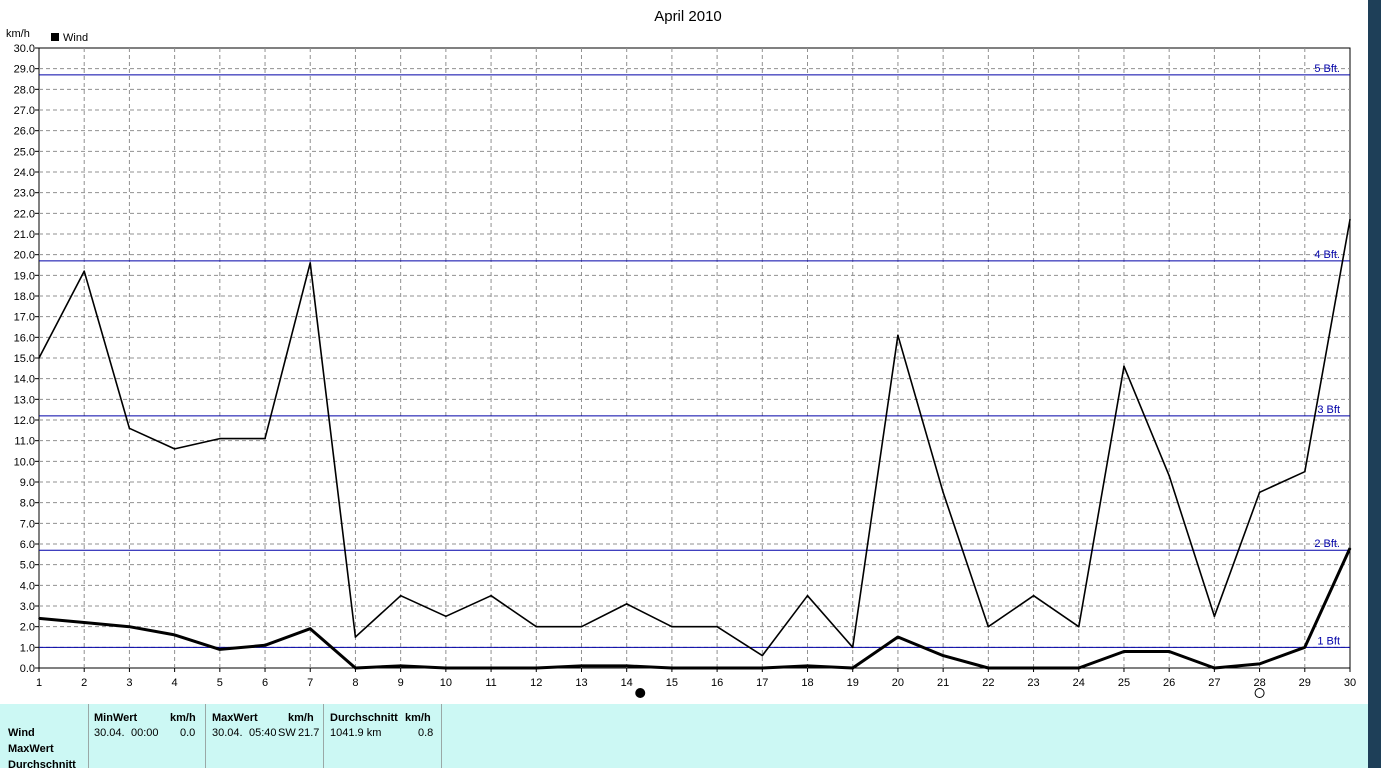 The width and height of the screenshot is (1381, 771). Describe the element at coordinates (188, 733) in the screenshot. I see `min-value: 0.0` at that location.